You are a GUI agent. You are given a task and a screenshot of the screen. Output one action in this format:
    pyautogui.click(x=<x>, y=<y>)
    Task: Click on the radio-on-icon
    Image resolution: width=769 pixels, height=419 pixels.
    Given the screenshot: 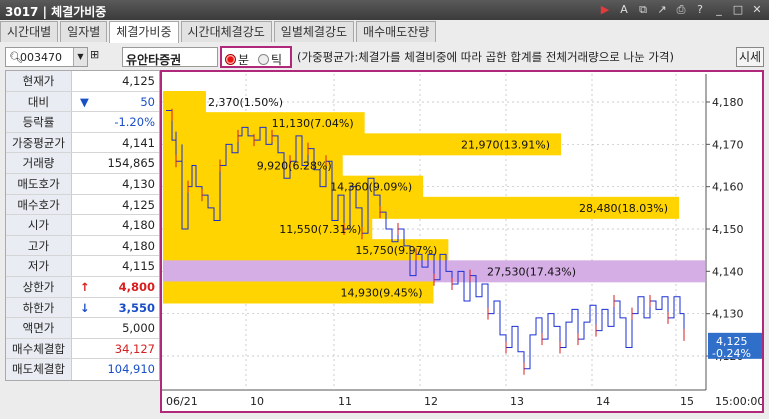 What is the action you would take?
    pyautogui.click(x=230, y=59)
    